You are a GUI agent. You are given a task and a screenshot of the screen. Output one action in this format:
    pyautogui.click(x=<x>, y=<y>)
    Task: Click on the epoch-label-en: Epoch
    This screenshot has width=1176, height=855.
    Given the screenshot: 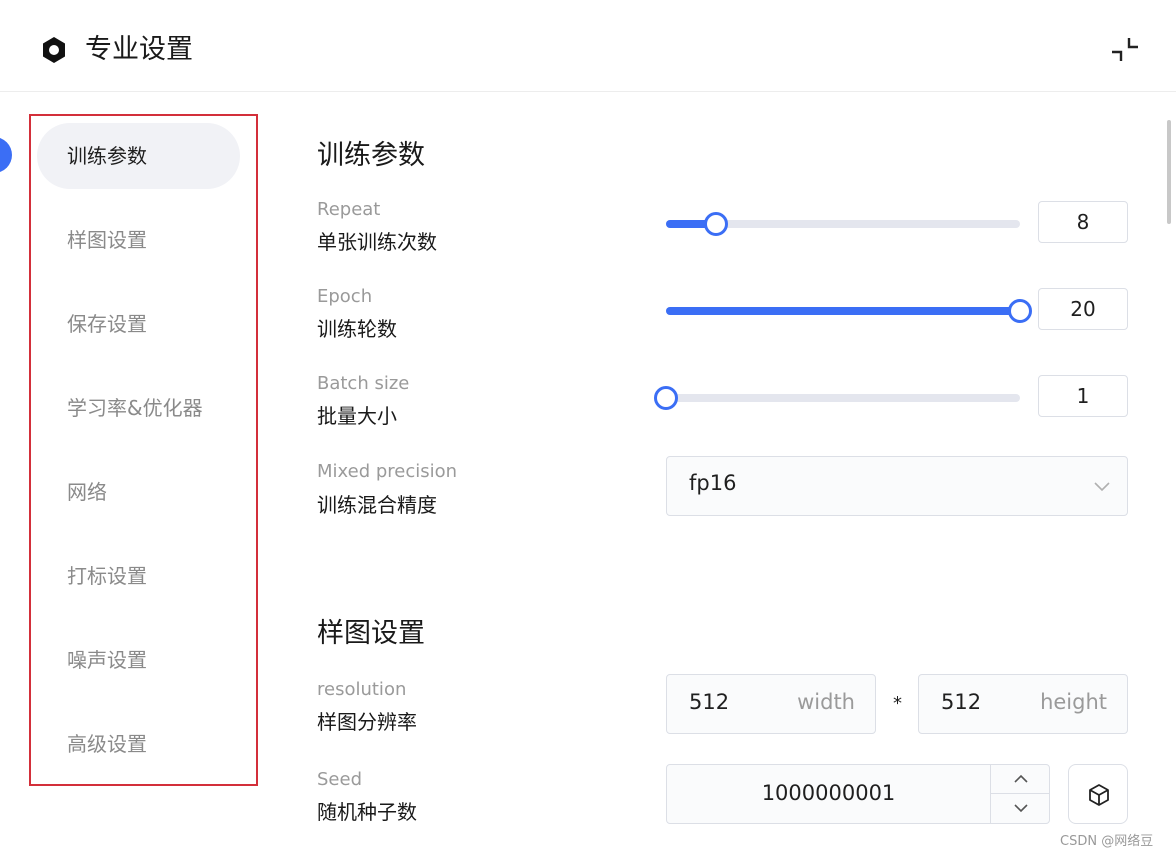 What is the action you would take?
    pyautogui.click(x=345, y=296)
    